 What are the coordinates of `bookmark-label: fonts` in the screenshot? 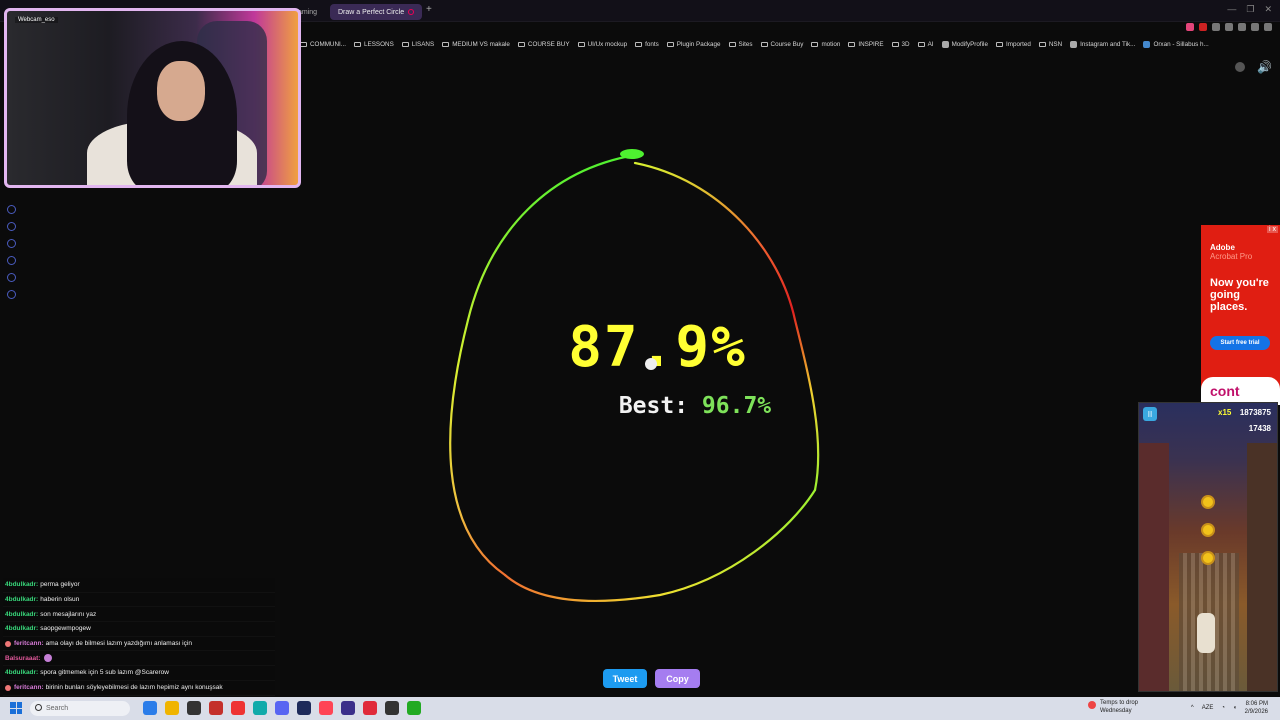 It's located at (652, 44).